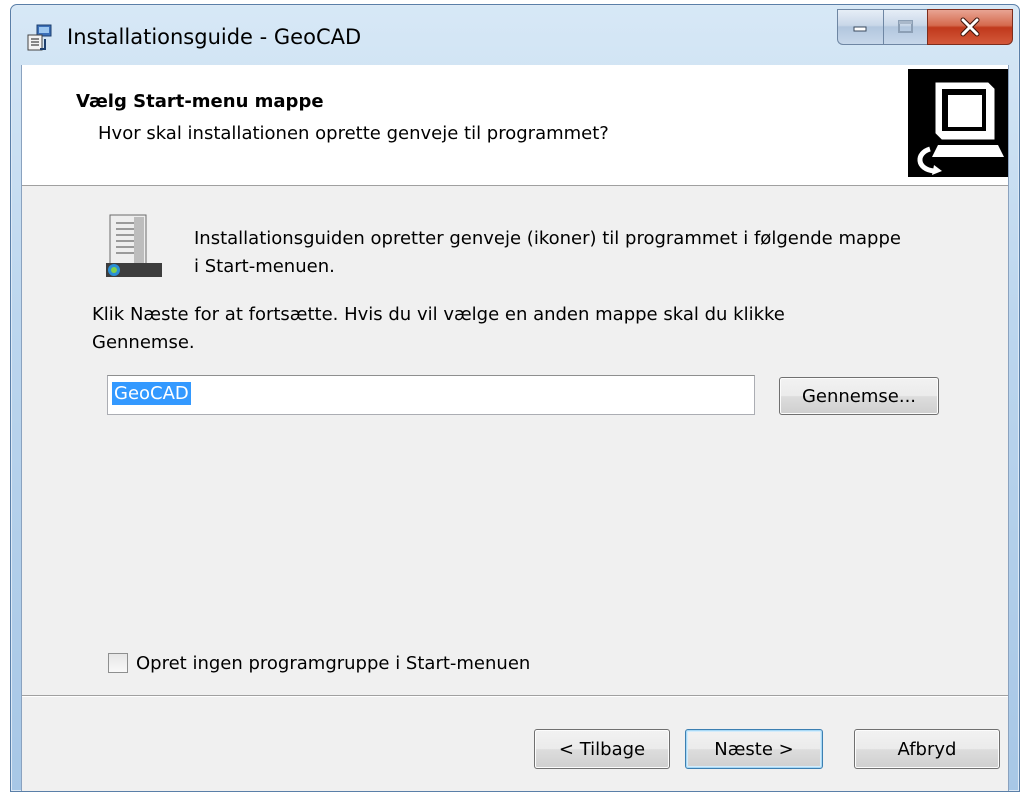  Describe the element at coordinates (958, 123) in the screenshot. I see `computer-install-icon` at that location.